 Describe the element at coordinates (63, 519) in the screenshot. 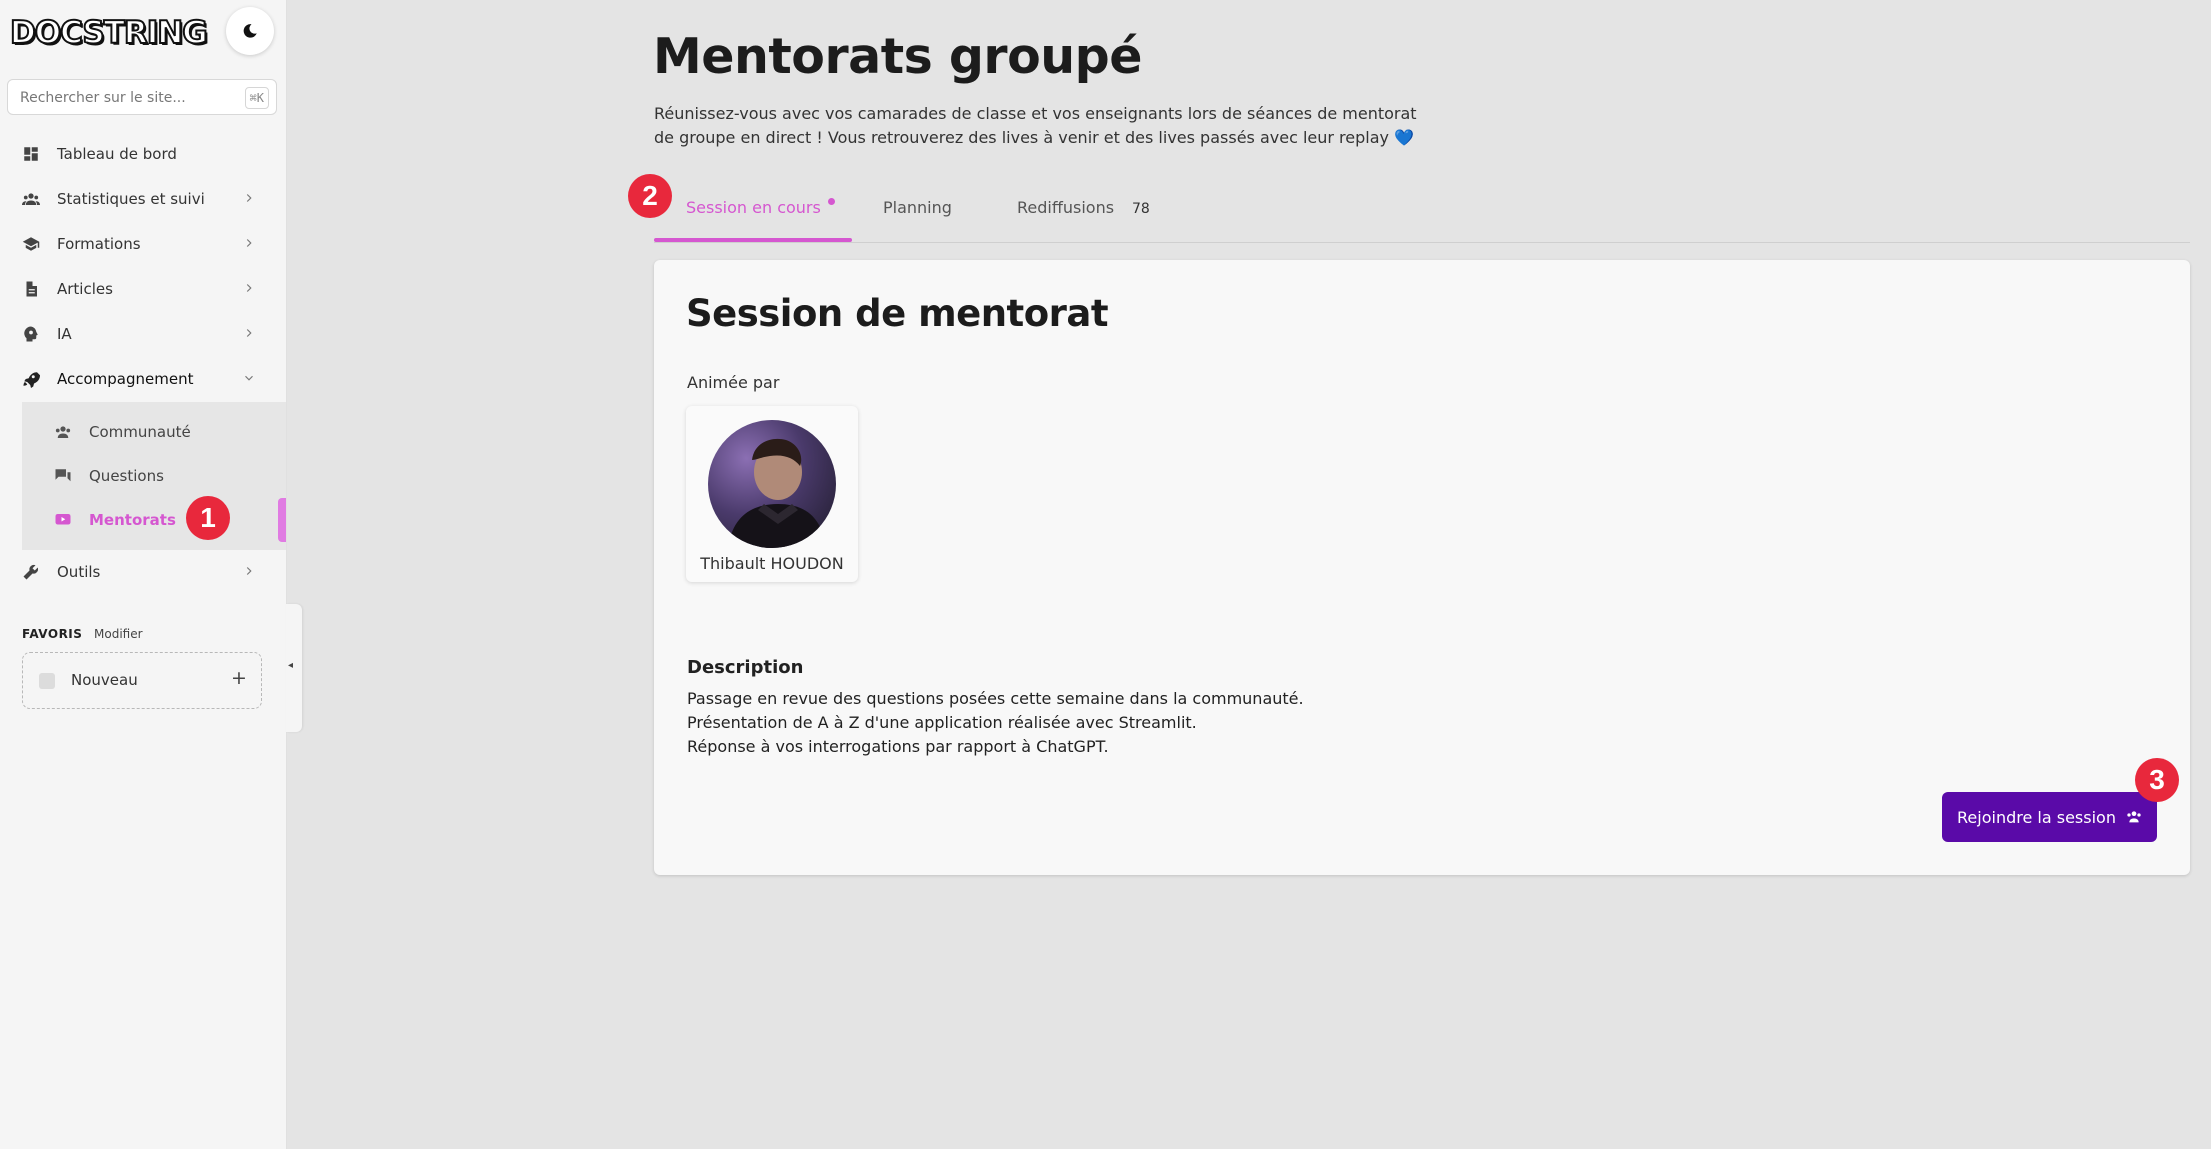

I see `live-video-icon` at that location.